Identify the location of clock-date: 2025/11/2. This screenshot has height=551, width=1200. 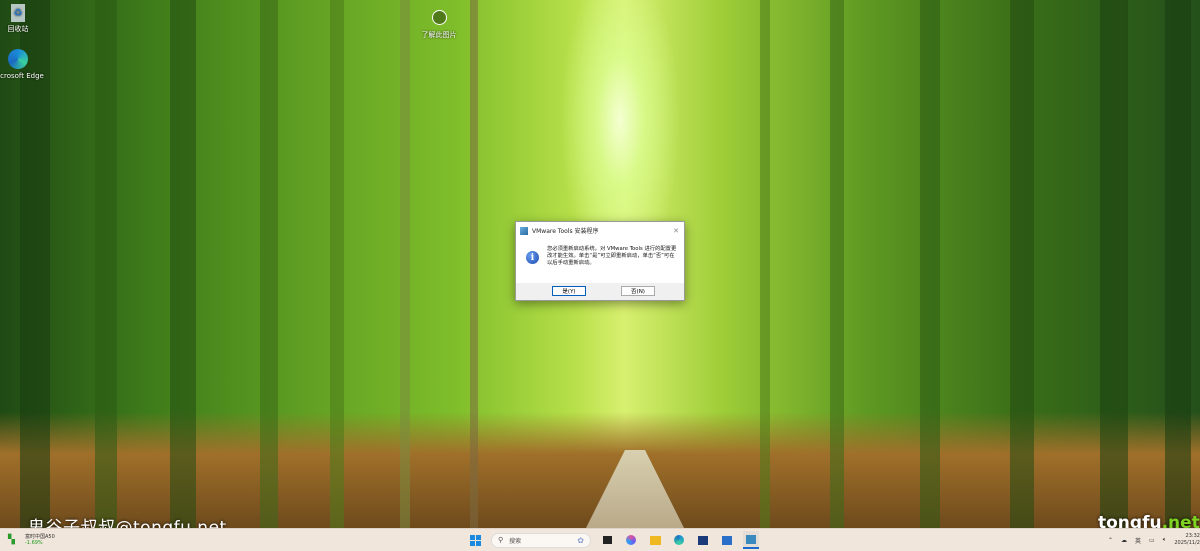
(1187, 543).